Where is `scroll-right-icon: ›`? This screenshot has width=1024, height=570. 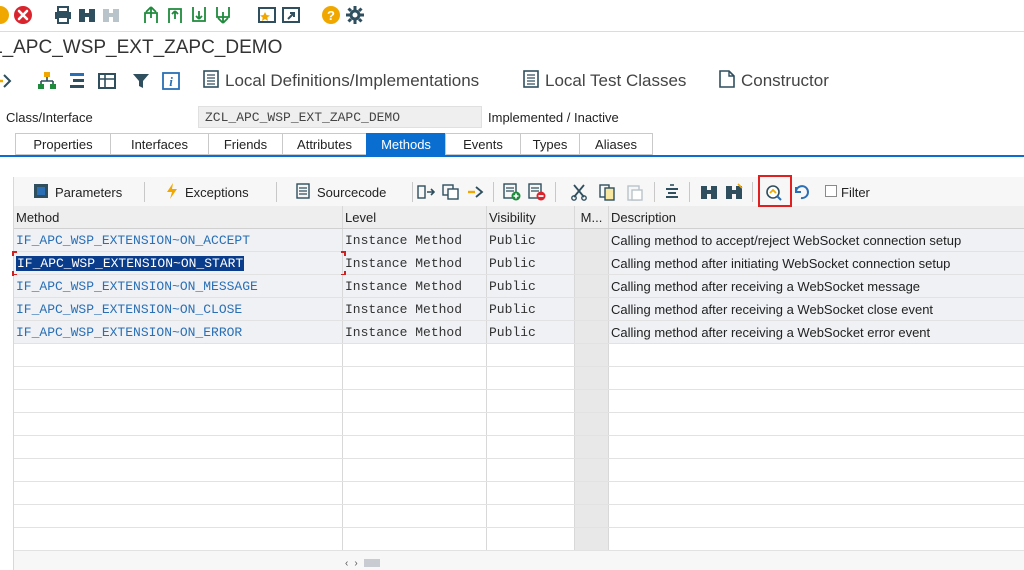
scroll-right-icon: › is located at coordinates (355, 563).